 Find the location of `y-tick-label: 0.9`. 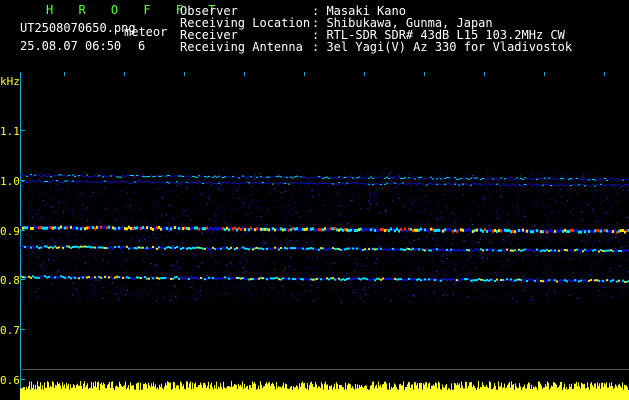

y-tick-label: 0.9 is located at coordinates (10, 231).